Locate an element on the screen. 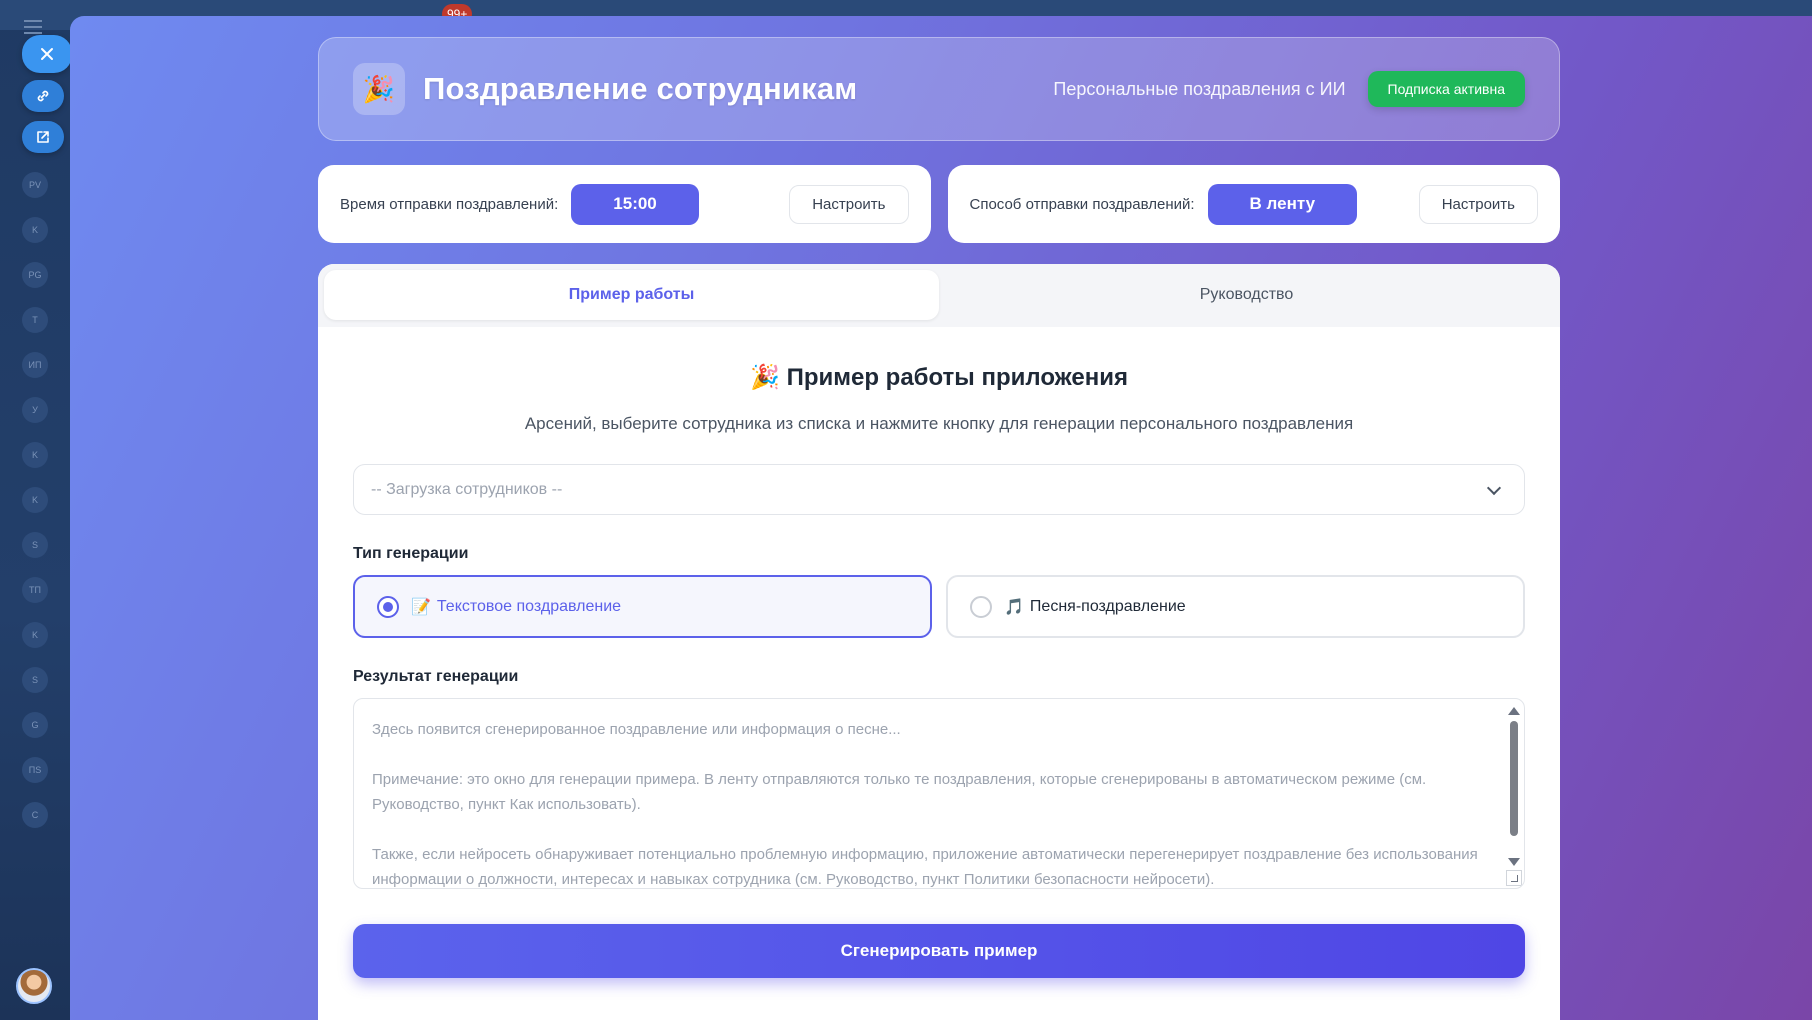 This screenshot has width=1812, height=1020. send-method-label: Способ отправки поздравлений: is located at coordinates (1082, 204).